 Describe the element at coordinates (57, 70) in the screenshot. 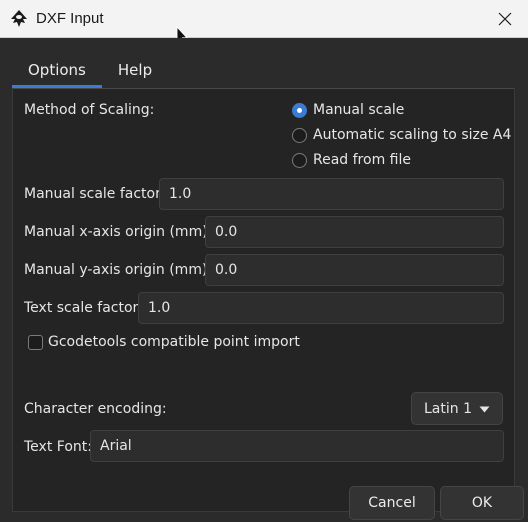

I see `tab-options: Options` at that location.